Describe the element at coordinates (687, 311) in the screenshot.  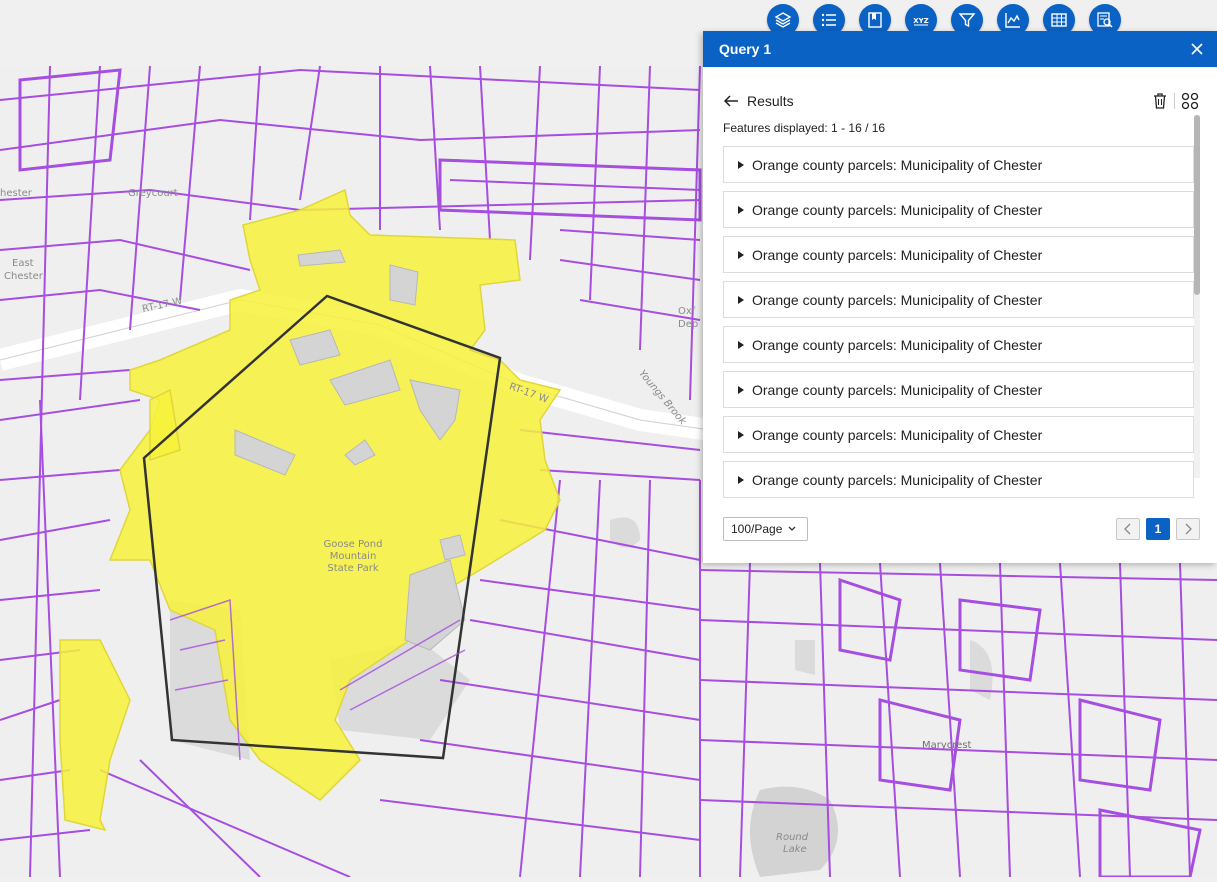
I see `map-label-oxford: Oxf` at that location.